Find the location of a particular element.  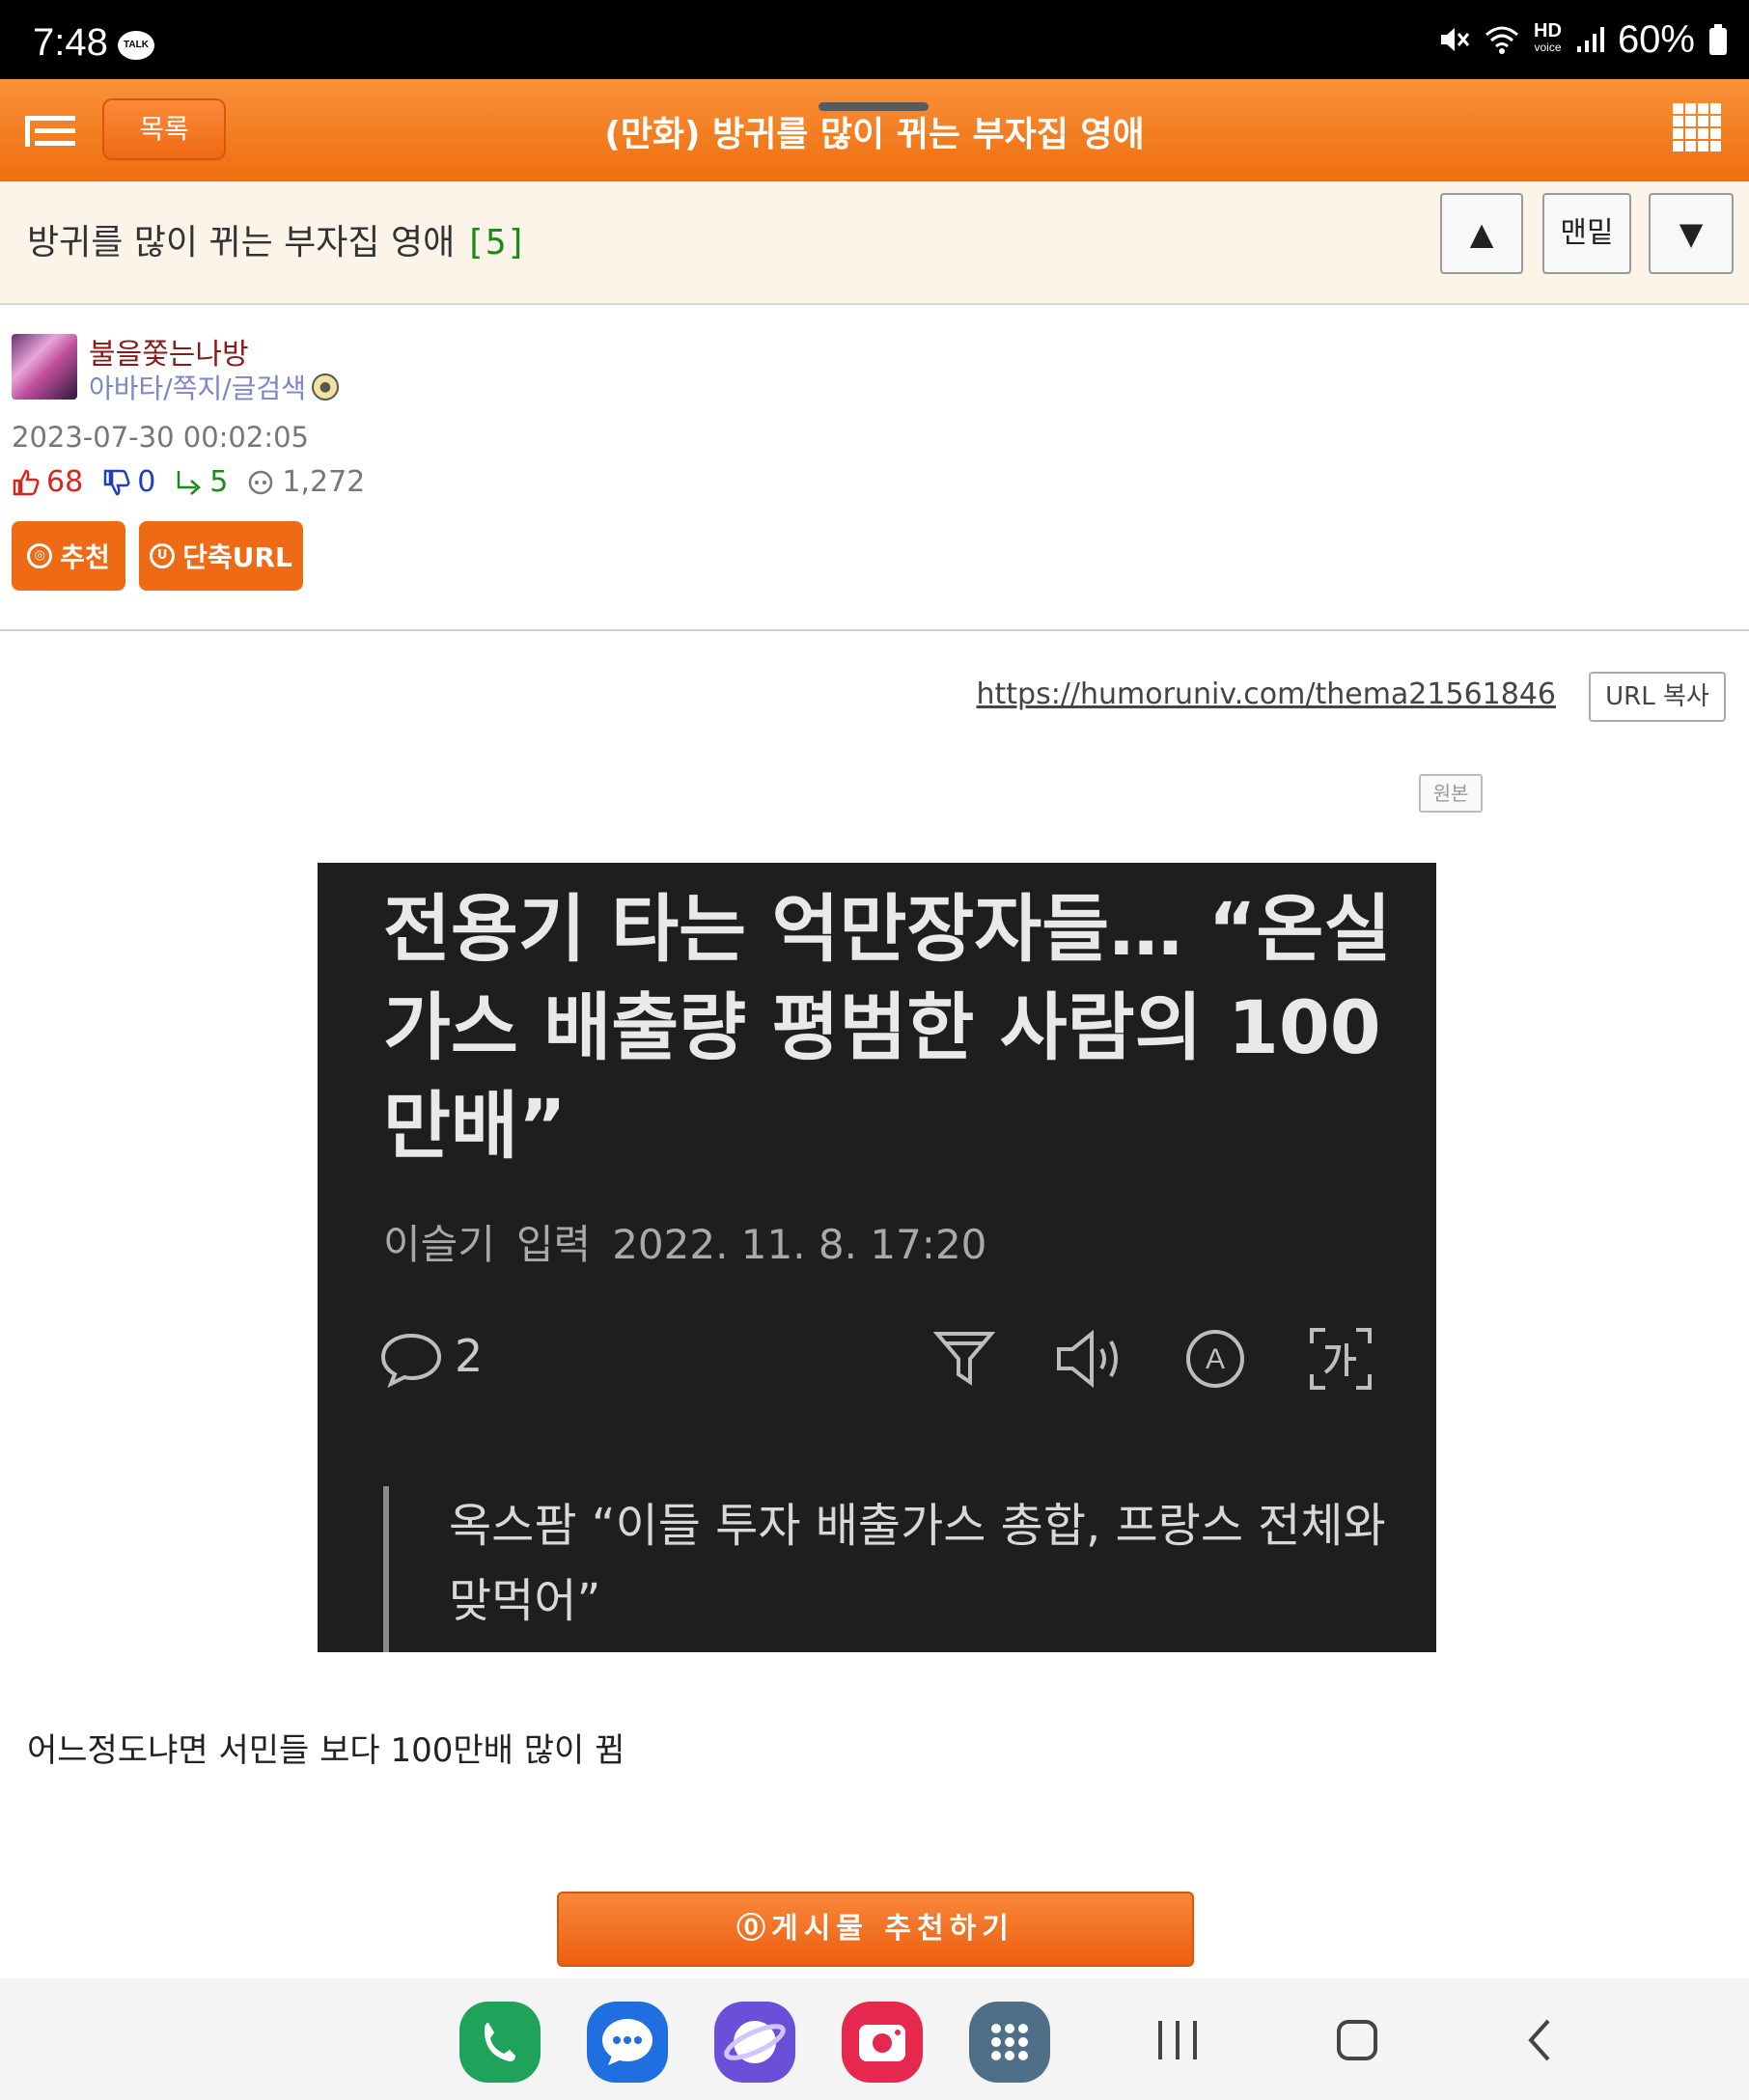

dislikes-count: 0 is located at coordinates (146, 482).